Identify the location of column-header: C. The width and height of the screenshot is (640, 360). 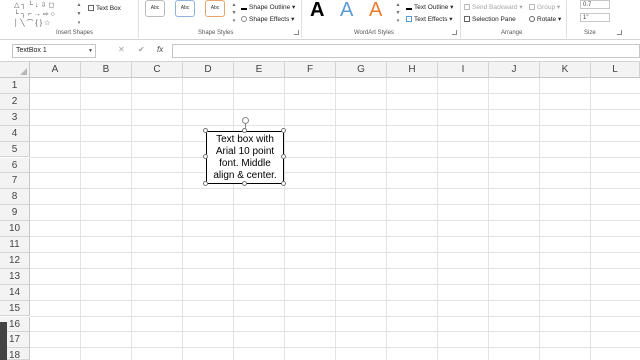
(157, 70).